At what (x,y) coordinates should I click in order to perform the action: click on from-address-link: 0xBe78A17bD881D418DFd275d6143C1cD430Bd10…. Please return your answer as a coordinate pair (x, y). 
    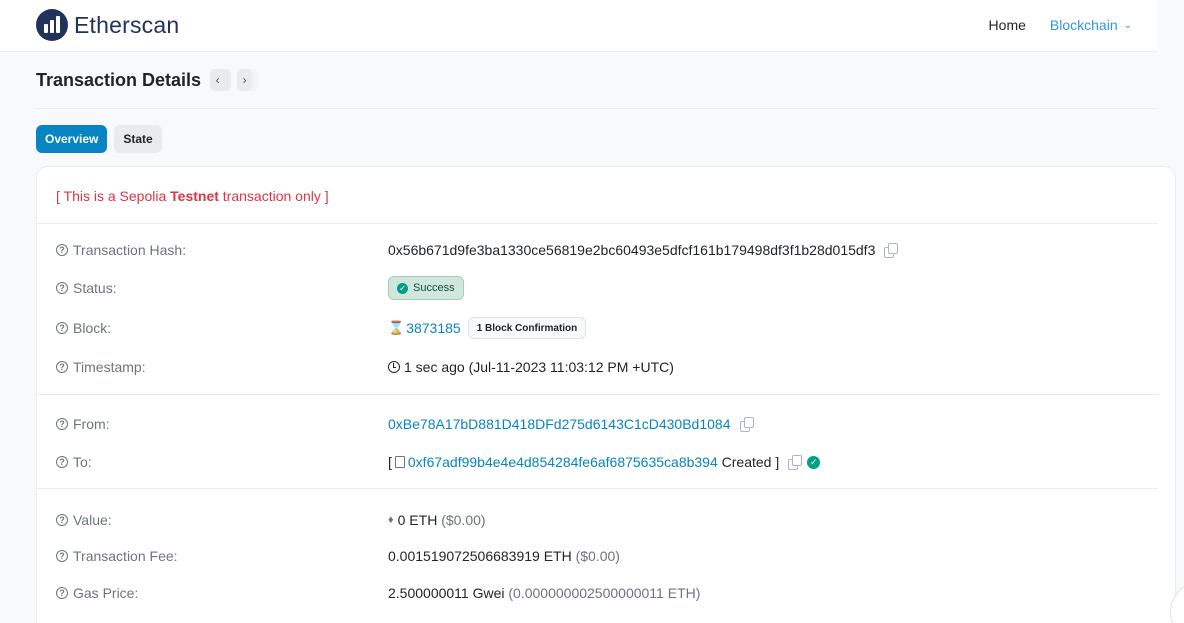
    Looking at the image, I should click on (559, 424).